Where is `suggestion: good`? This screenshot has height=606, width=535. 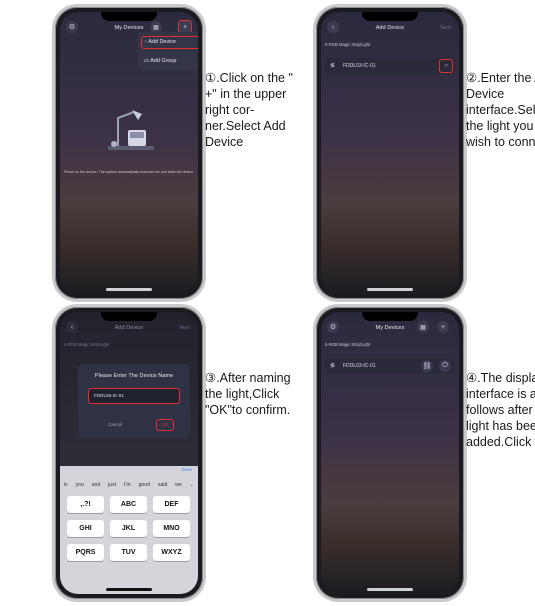 suggestion: good is located at coordinates (145, 485).